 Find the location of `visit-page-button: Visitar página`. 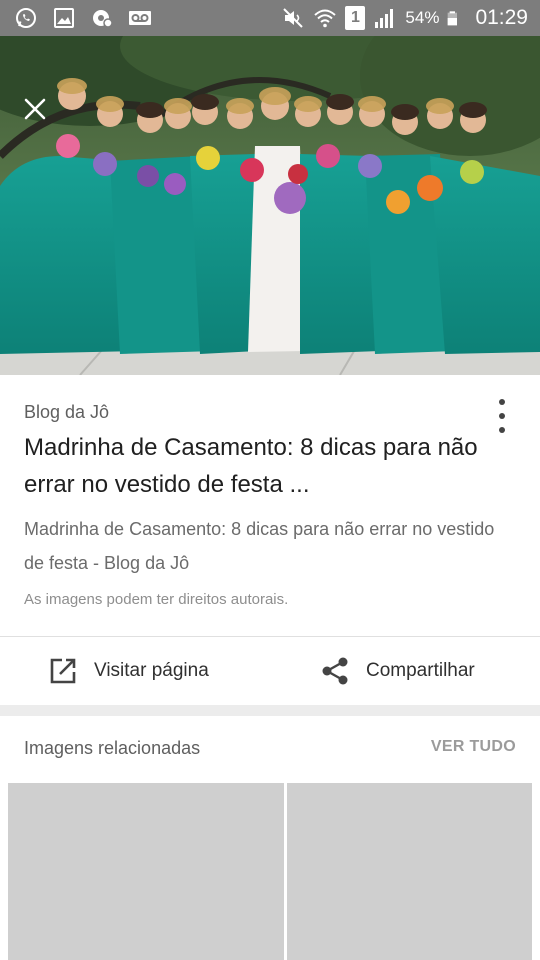

visit-page-button: Visitar página is located at coordinates (128, 671).